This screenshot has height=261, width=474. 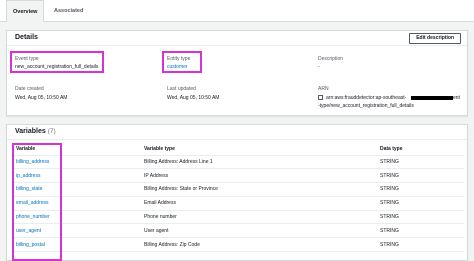 What do you see at coordinates (258, 162) in the screenshot?
I see `variable-type-cell: Billing Address: Address Line 1` at bounding box center [258, 162].